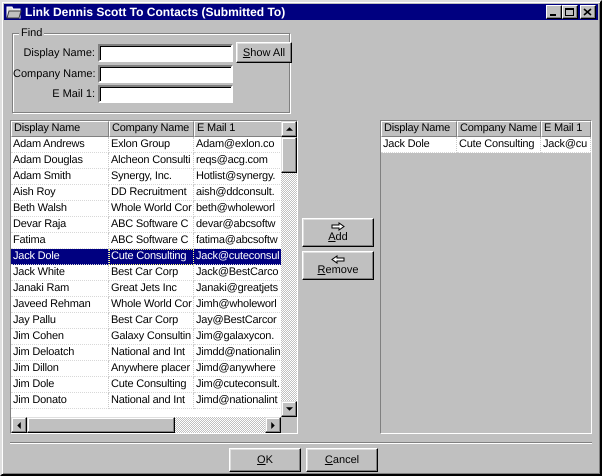  I want to click on scroll-left-button, so click(19, 425).